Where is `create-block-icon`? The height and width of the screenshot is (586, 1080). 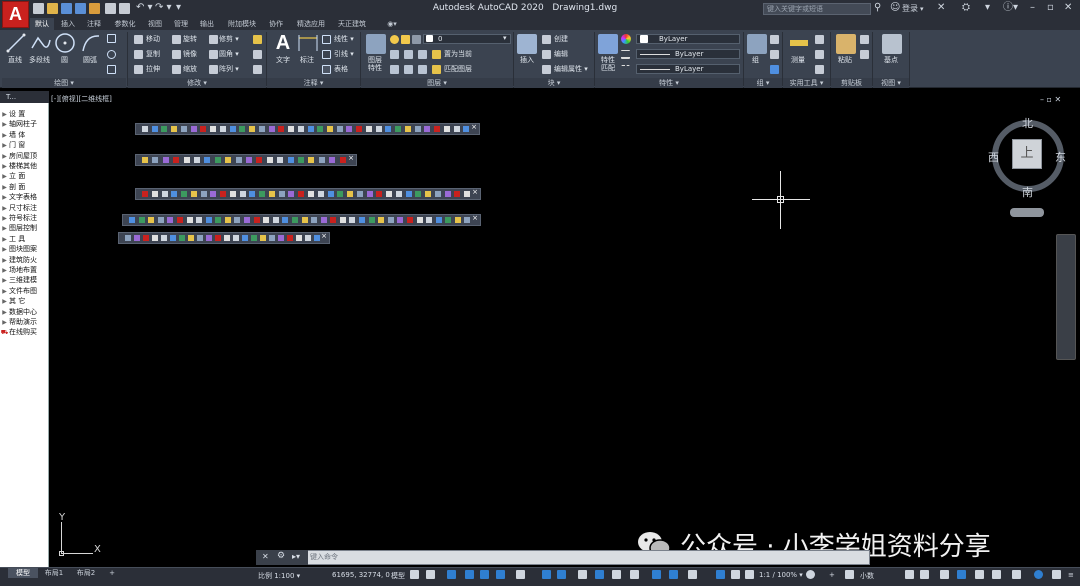
create-block-icon is located at coordinates (546, 39).